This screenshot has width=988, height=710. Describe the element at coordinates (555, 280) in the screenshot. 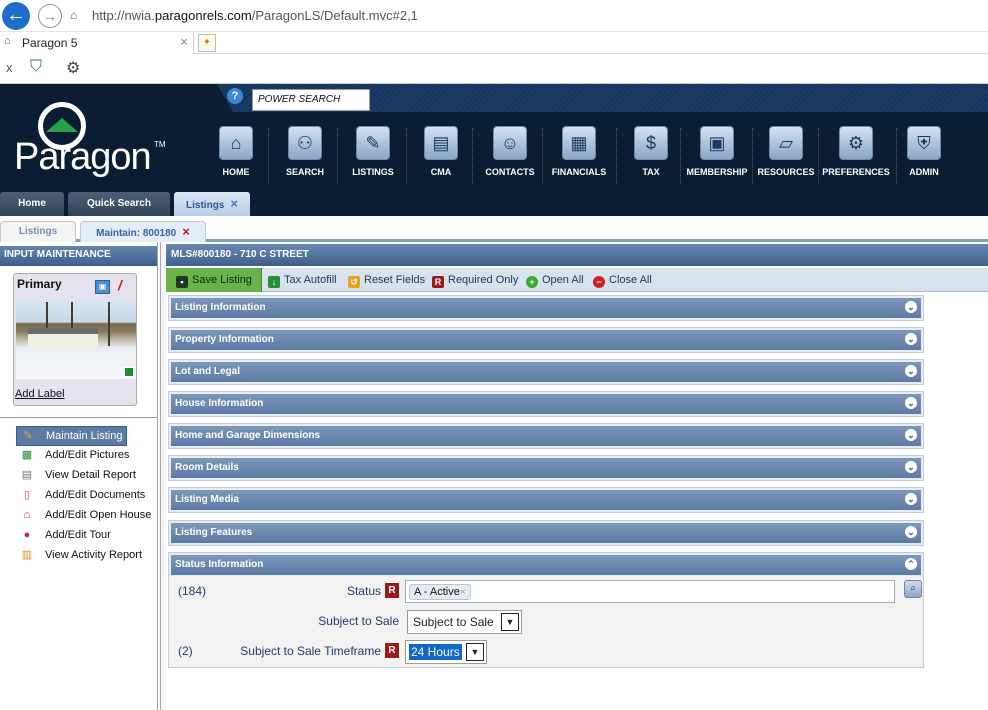

I see `open-all-button: + Open All` at that location.